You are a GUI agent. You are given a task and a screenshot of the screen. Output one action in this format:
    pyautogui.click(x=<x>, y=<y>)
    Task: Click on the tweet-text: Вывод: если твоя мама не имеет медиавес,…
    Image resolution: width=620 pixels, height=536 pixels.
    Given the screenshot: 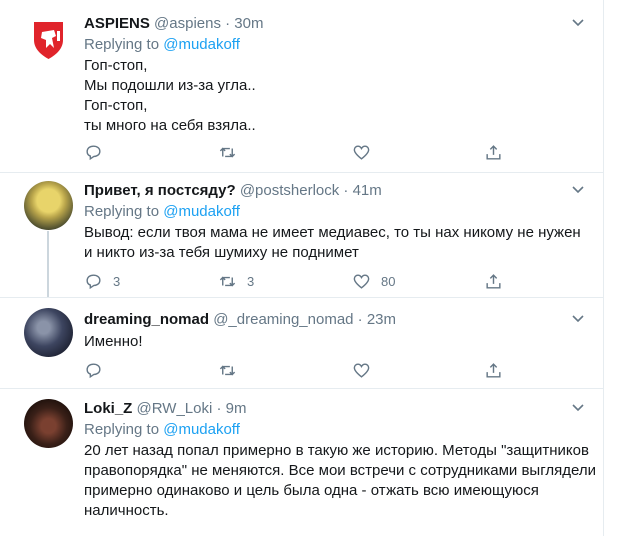 What is the action you would take?
    pyautogui.click(x=332, y=242)
    